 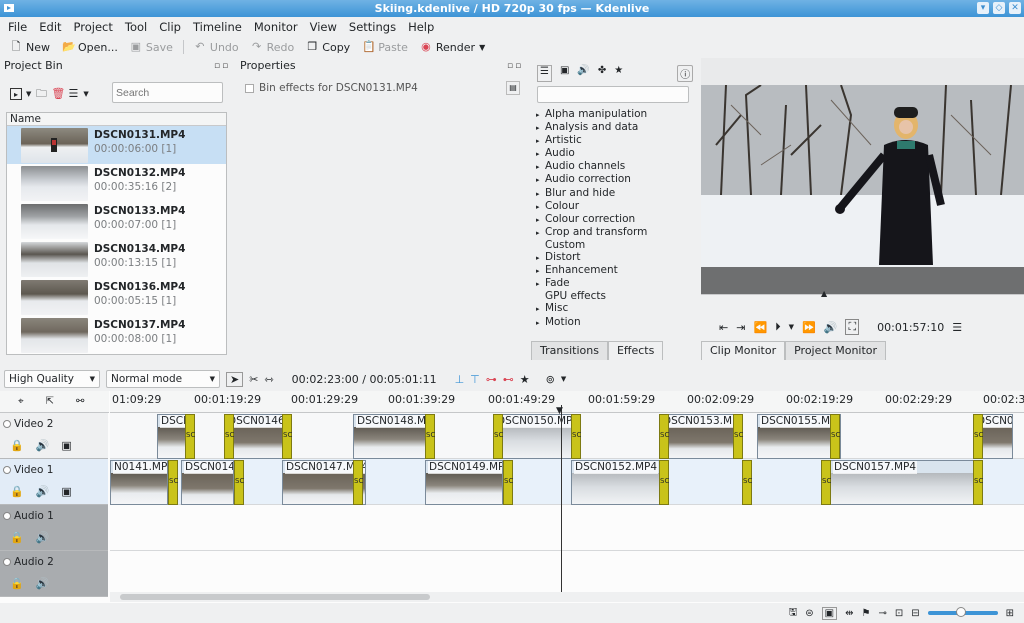 What do you see at coordinates (591, 153) in the screenshot?
I see `effect-category-item: ▸ Audio` at bounding box center [591, 153].